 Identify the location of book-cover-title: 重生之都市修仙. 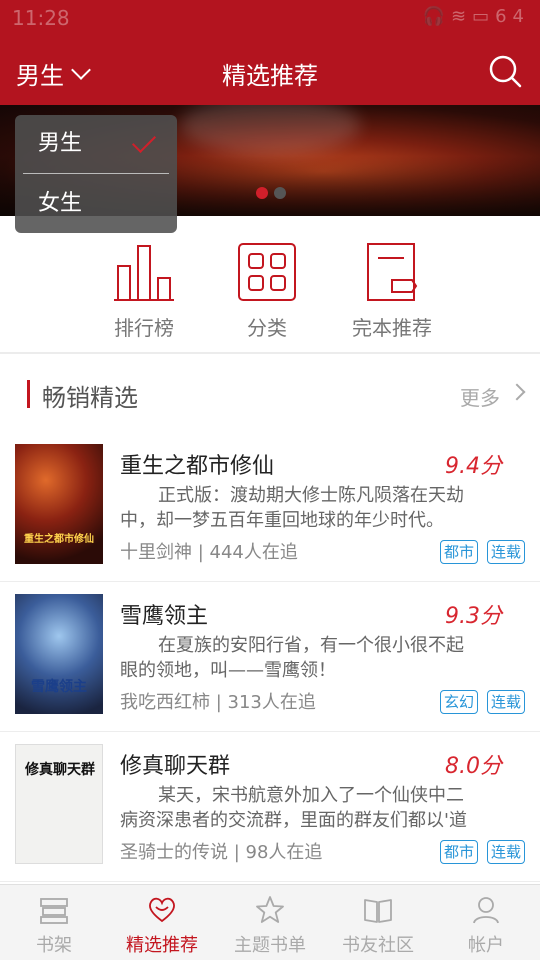
(59, 539).